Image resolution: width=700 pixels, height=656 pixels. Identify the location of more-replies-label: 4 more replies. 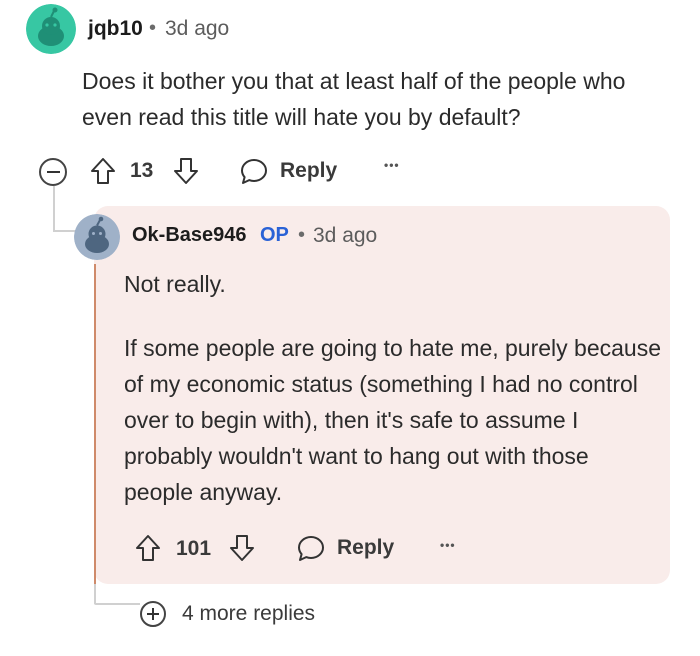
(249, 613).